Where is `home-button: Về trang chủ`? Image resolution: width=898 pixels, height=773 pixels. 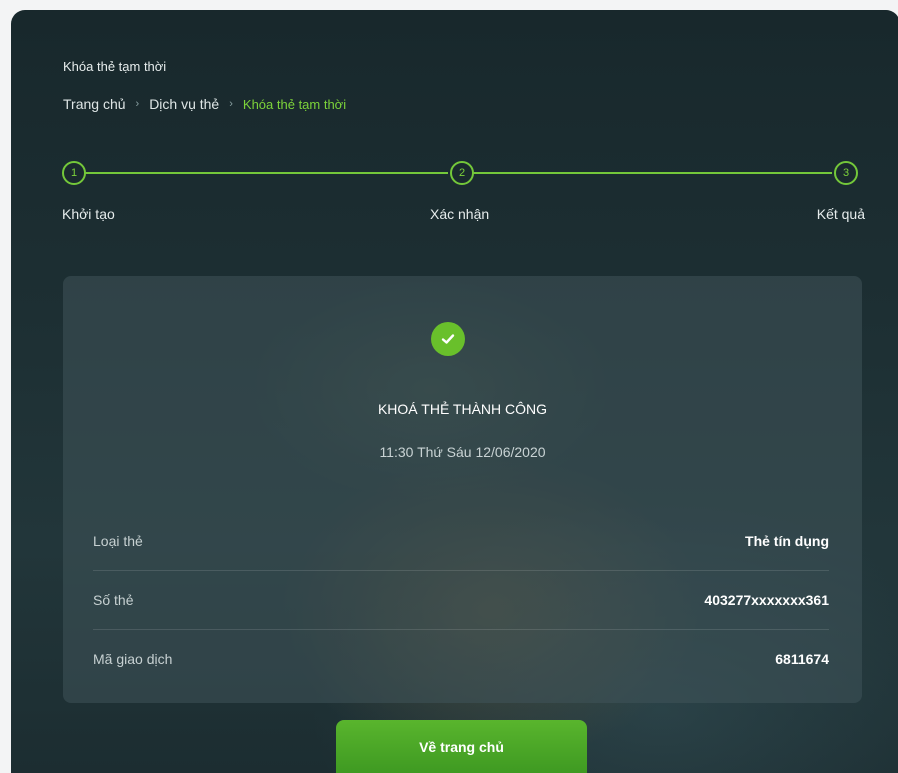 home-button: Về trang chủ is located at coordinates (461, 746).